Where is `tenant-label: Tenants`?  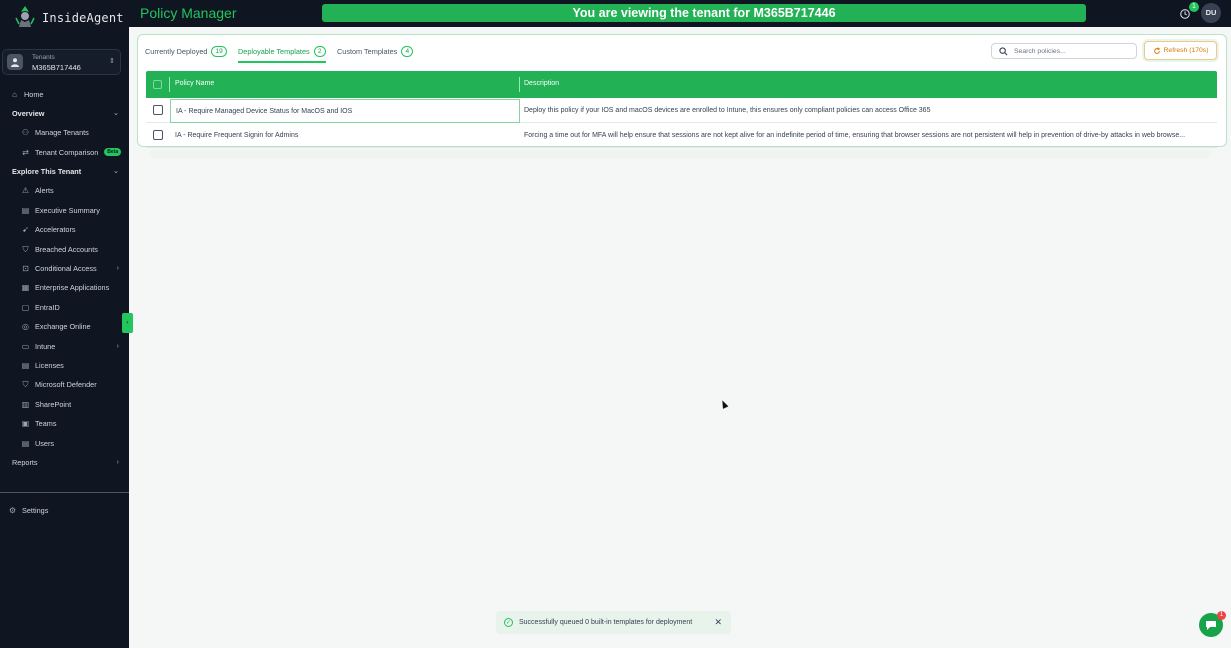
tenant-label: Tenants is located at coordinates (43, 57).